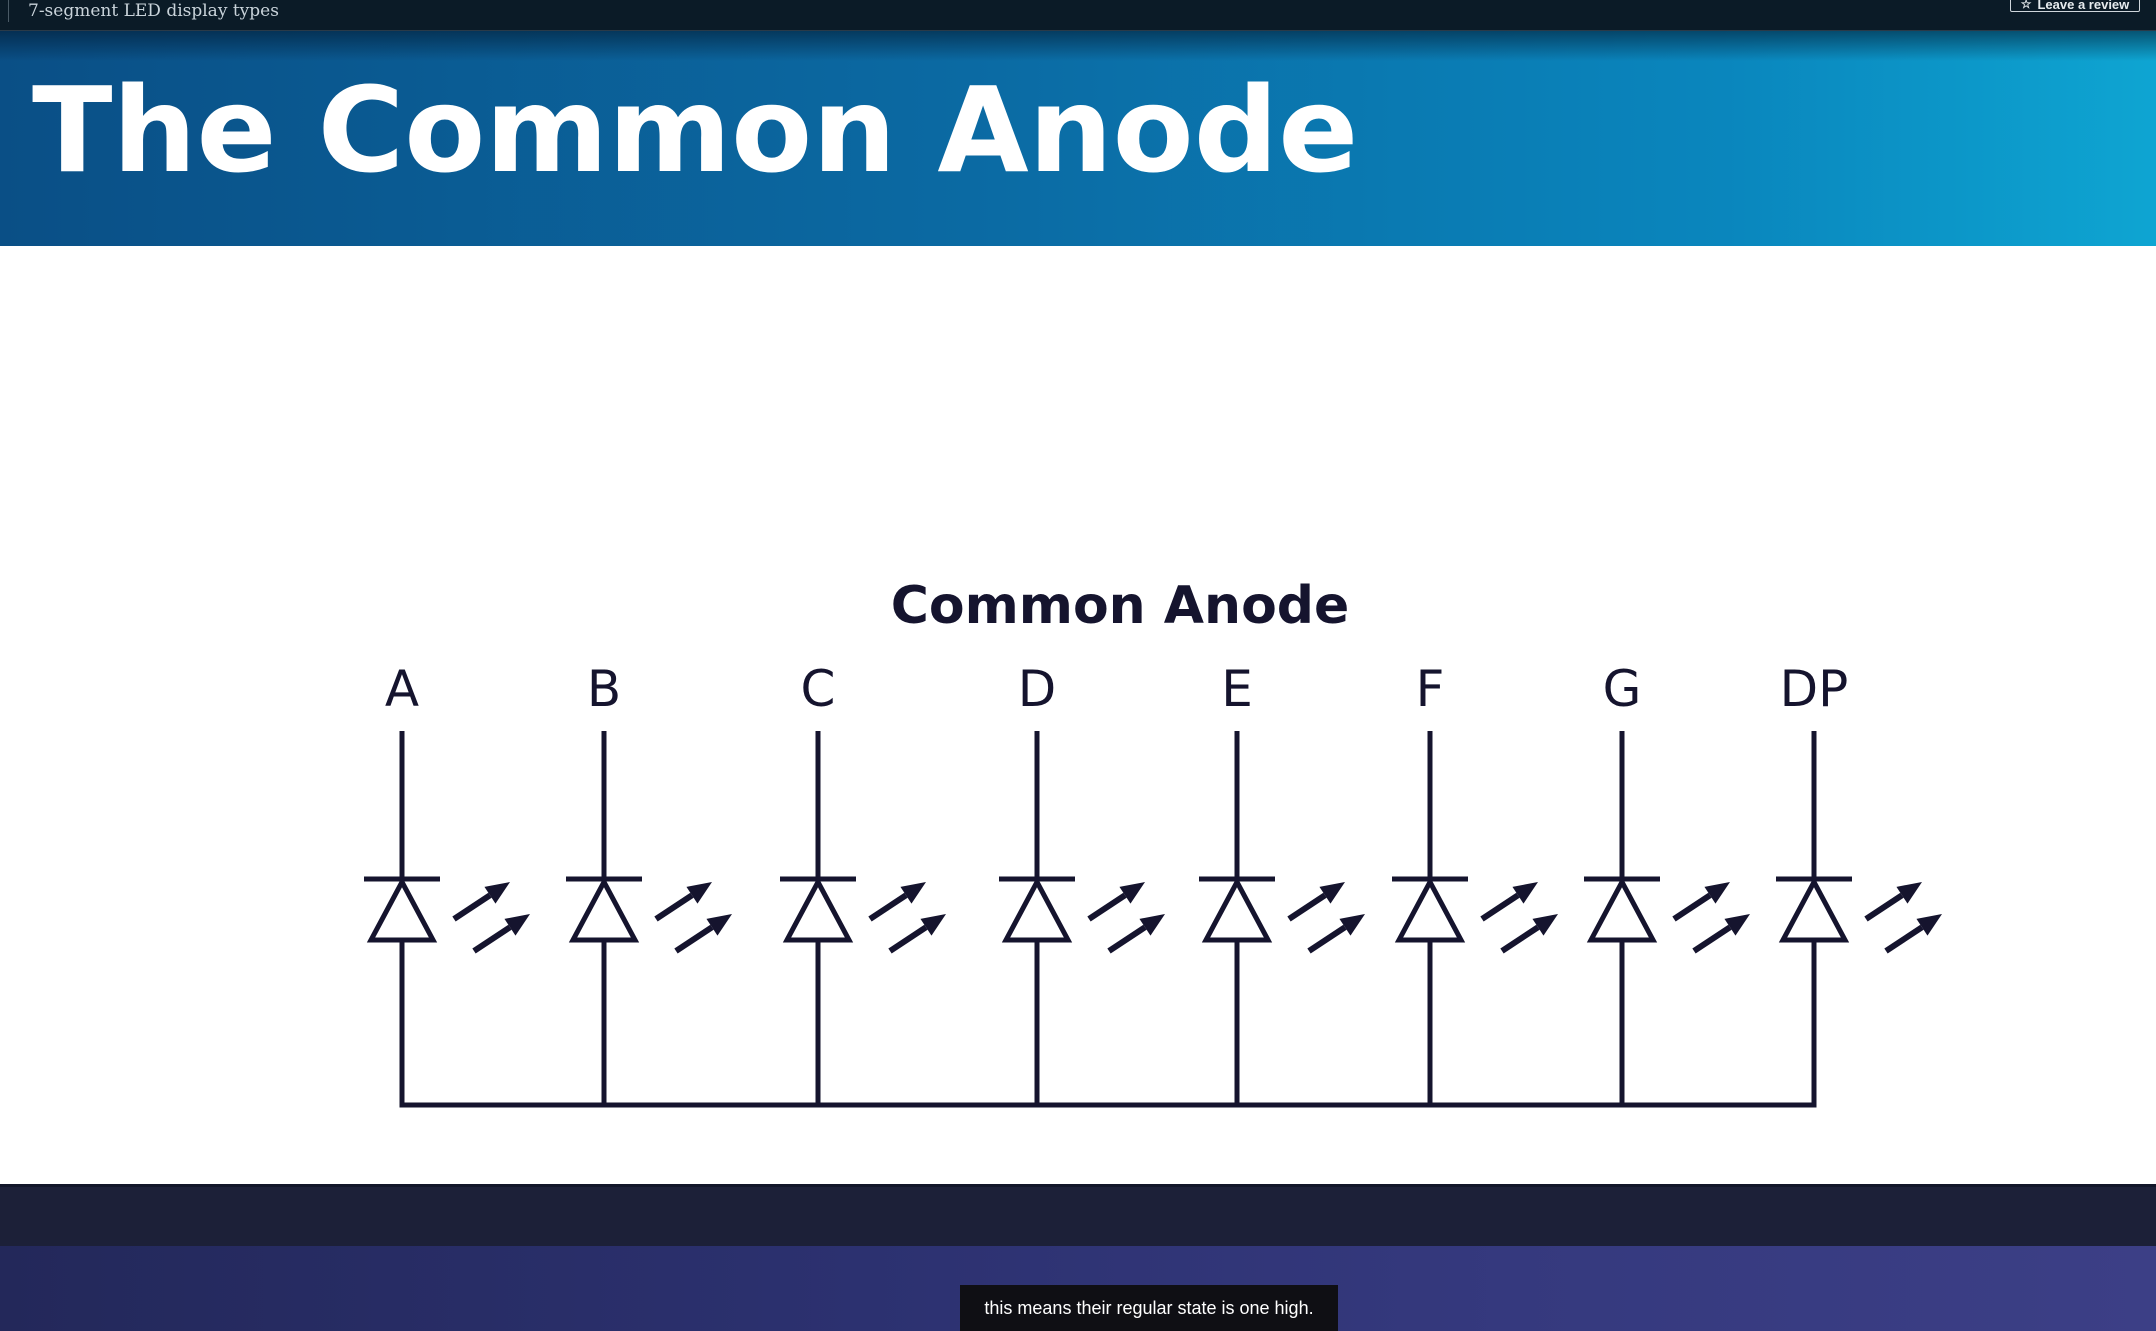  What do you see at coordinates (2083, 6) in the screenshot?
I see `leave-review-label: Leave a review` at bounding box center [2083, 6].